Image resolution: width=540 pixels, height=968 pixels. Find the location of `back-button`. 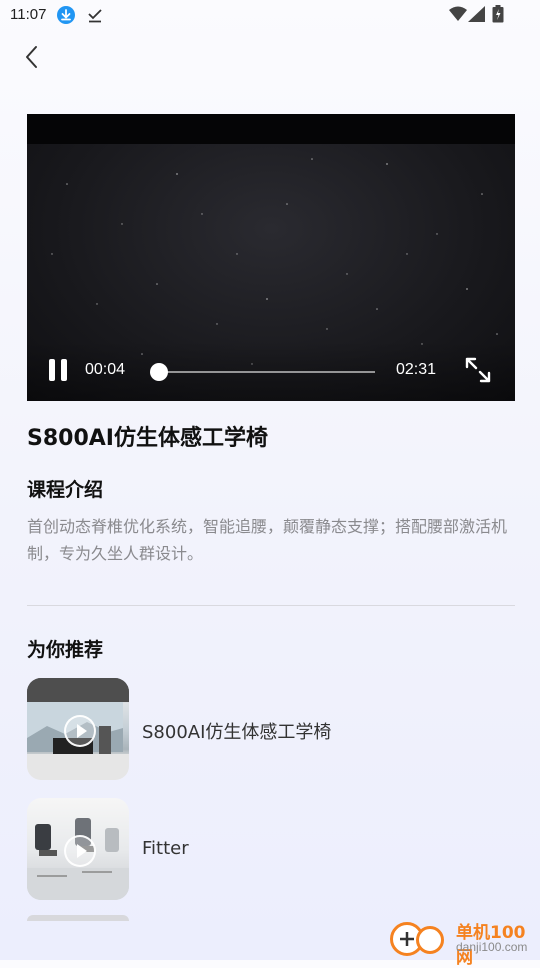

back-button is located at coordinates (31, 57).